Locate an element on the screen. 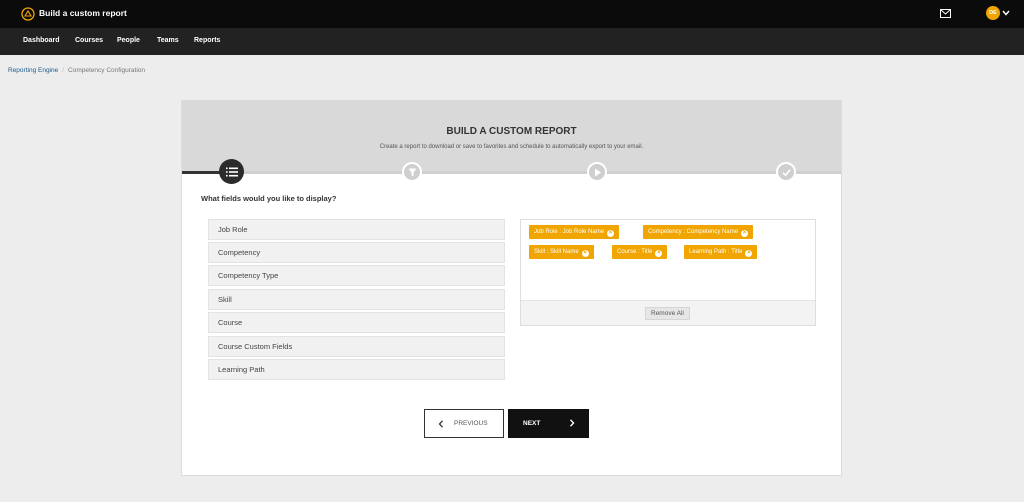 Image resolution: width=1024 pixels, height=502 pixels. check-icon is located at coordinates (786, 172).